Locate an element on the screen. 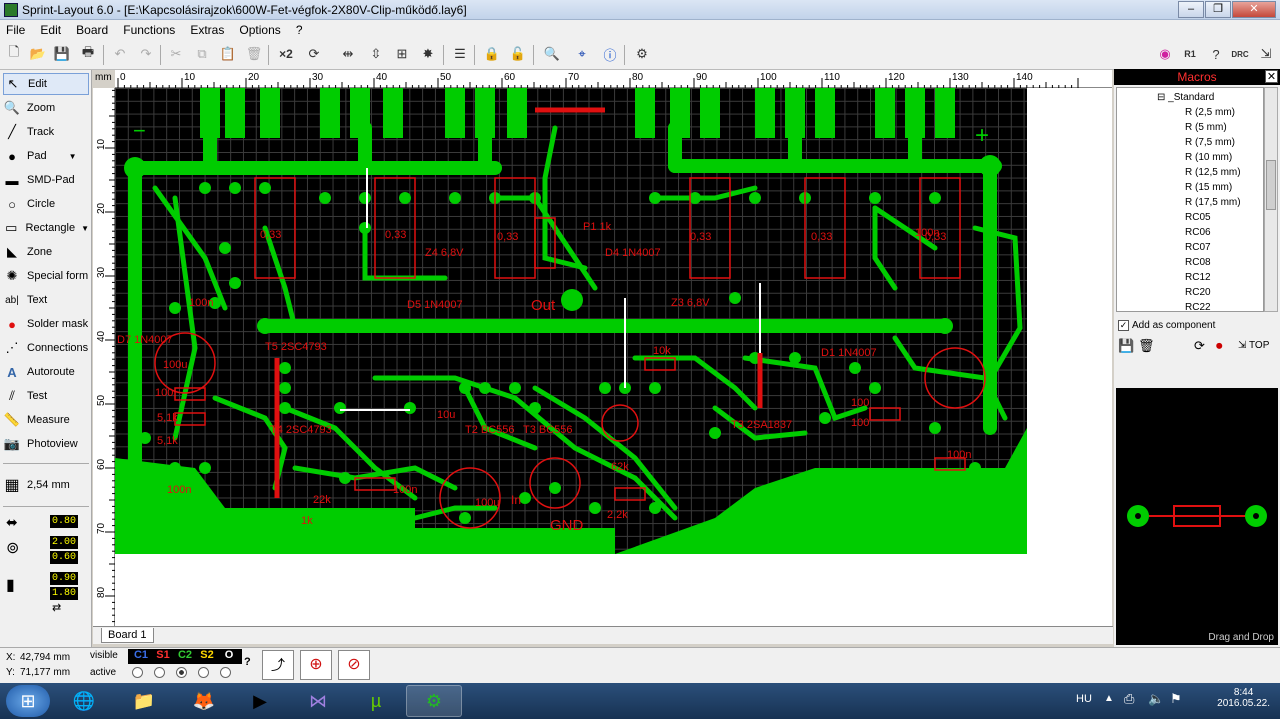 Image resolution: width=1280 pixels, height=719 pixels. network-icon: ⎙ is located at coordinates (1129, 699).